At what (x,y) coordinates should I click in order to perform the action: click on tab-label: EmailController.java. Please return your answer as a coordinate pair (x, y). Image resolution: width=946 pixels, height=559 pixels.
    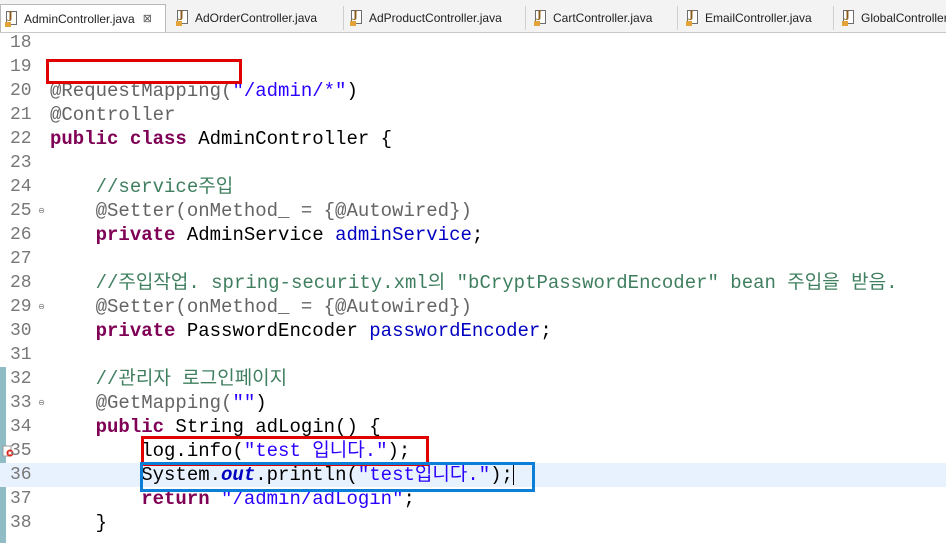
    Looking at the image, I should click on (758, 18).